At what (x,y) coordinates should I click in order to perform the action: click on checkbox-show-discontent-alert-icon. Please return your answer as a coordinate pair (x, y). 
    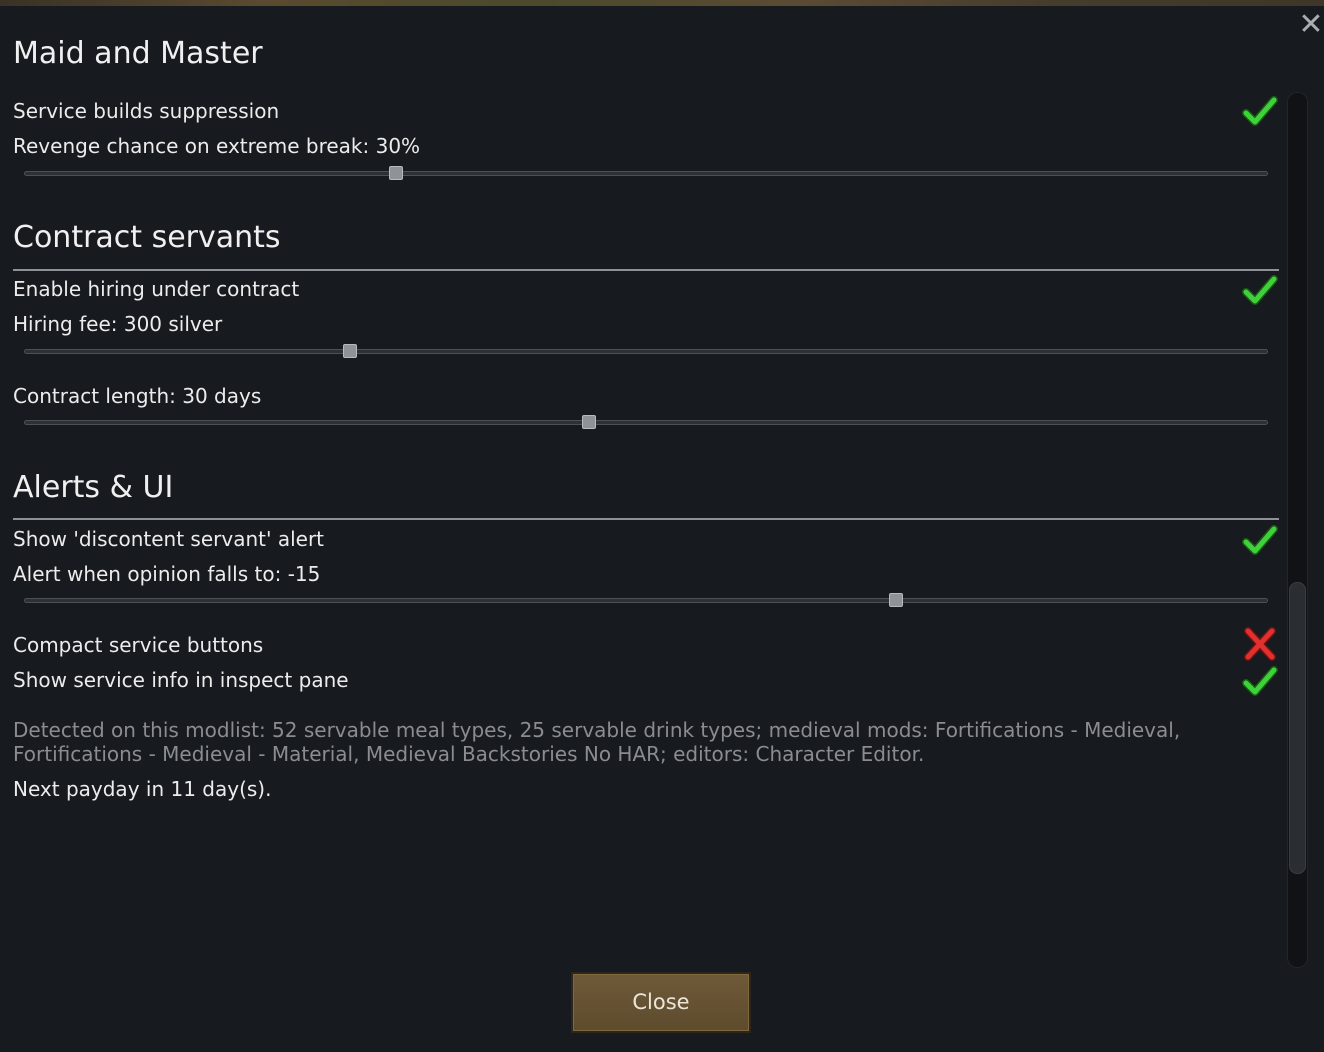
    Looking at the image, I should click on (1260, 540).